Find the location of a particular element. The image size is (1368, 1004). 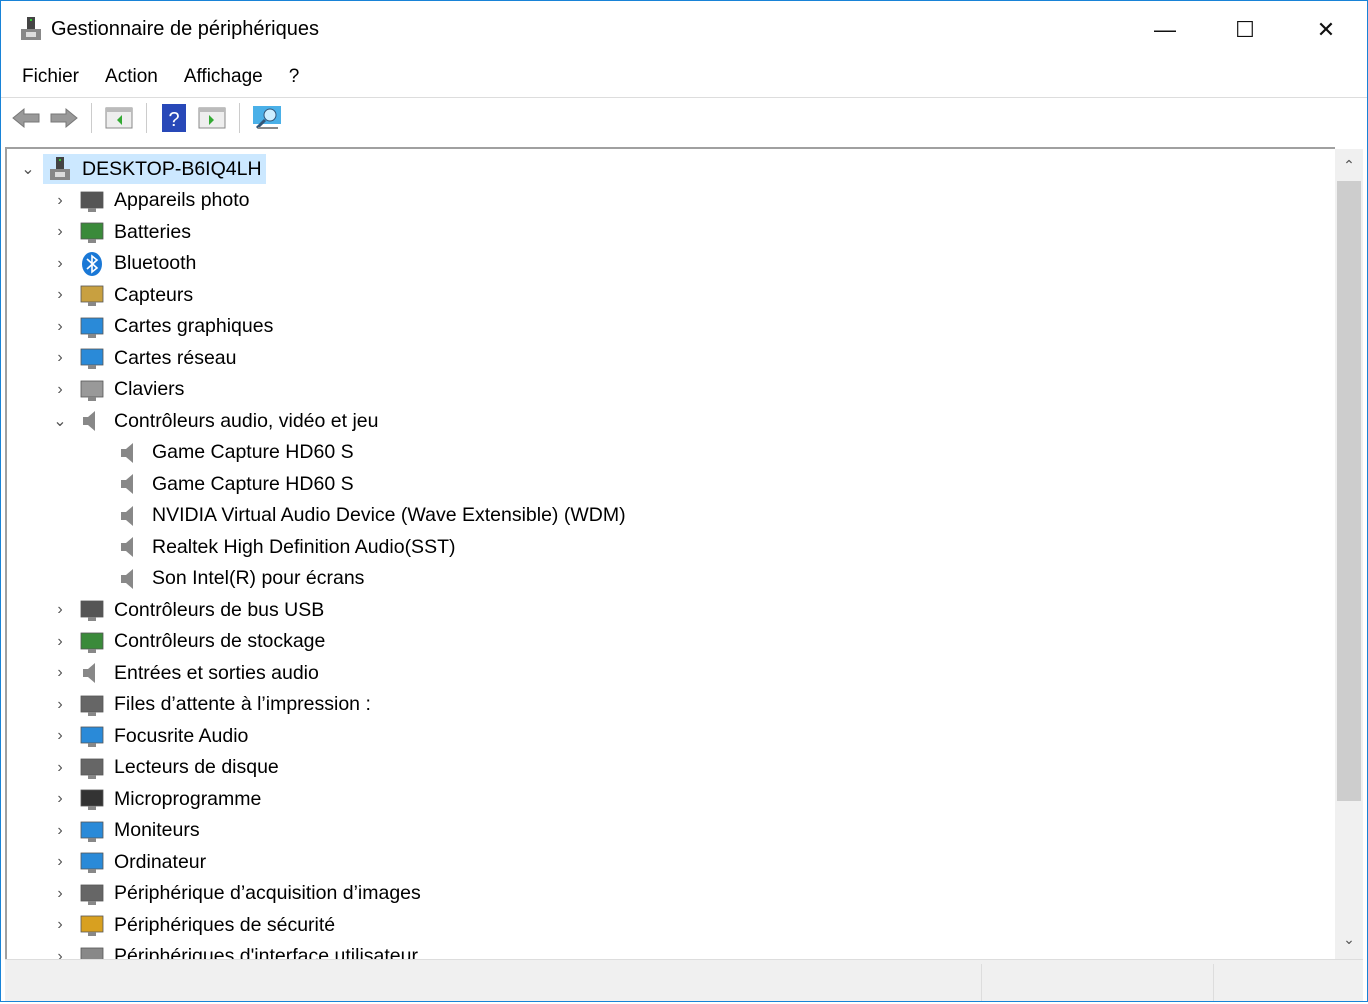

menu-affichage: Affichage is located at coordinates (223, 78).